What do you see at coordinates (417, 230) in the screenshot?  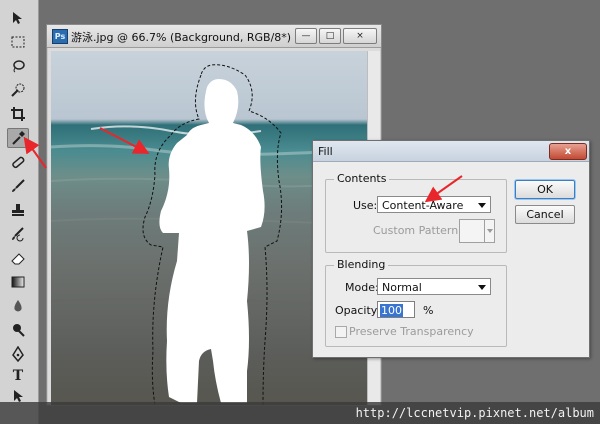 I see `custom-pattern-label: Custom Pattern:` at bounding box center [417, 230].